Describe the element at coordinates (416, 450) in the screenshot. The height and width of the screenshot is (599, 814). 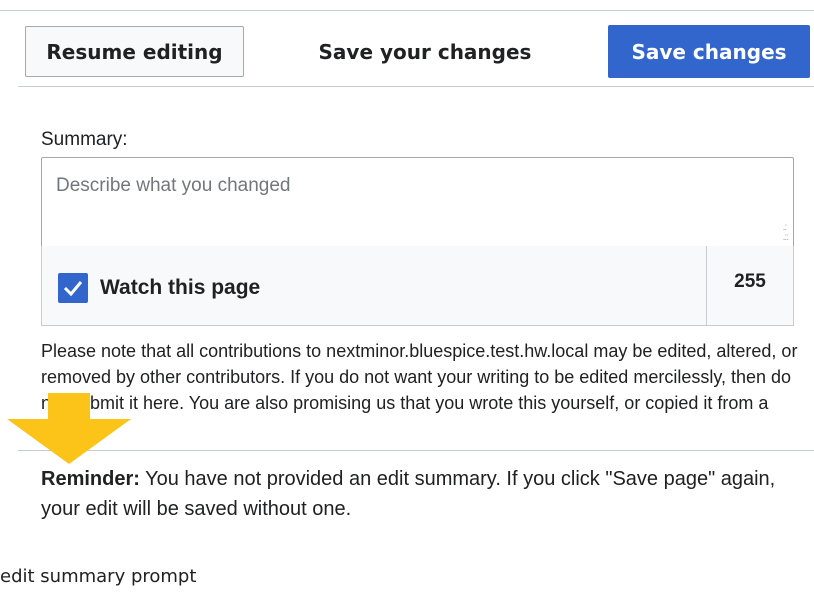
I see `section-divider` at that location.